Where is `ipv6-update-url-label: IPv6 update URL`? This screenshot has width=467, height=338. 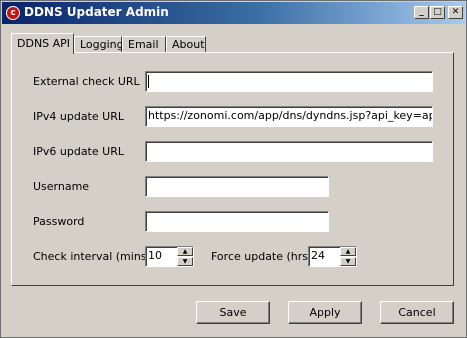 ipv6-update-url-label: IPv6 update URL is located at coordinates (78, 151).